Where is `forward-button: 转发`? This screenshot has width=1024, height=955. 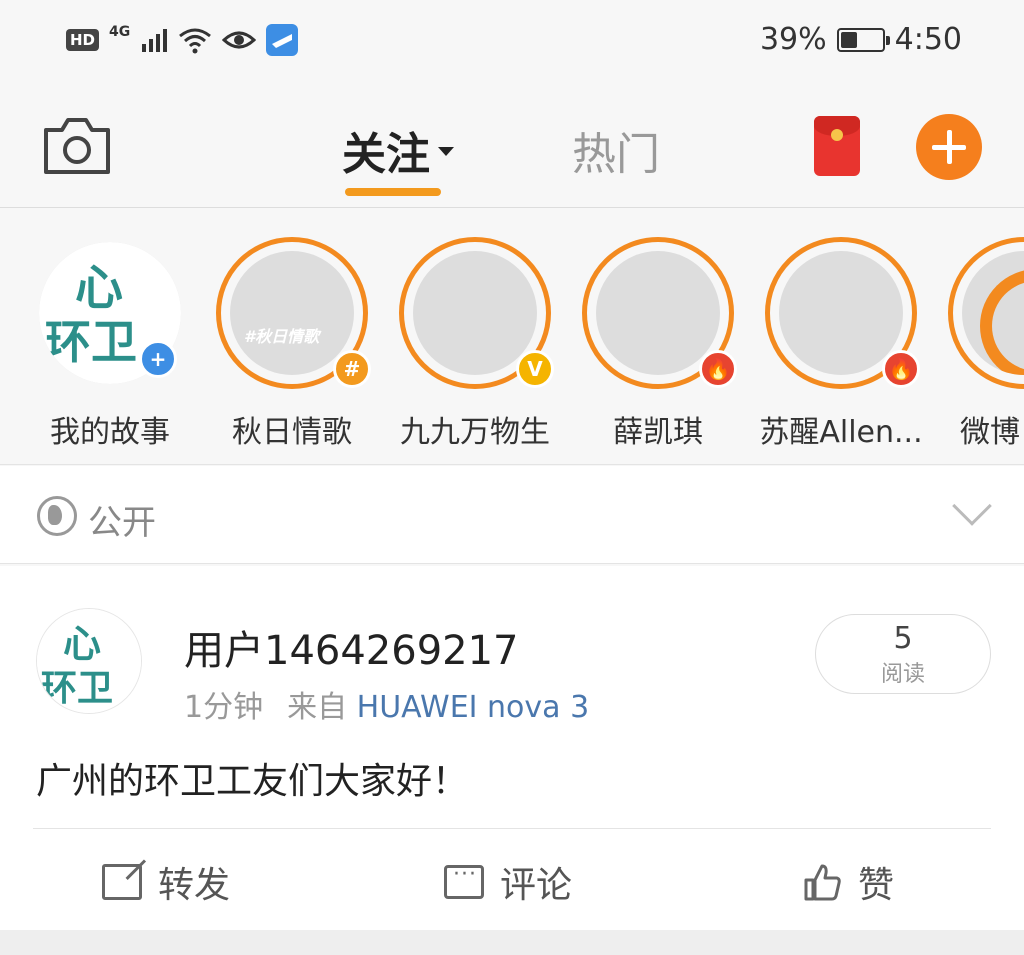
forward-button: 转发 is located at coordinates (166, 882).